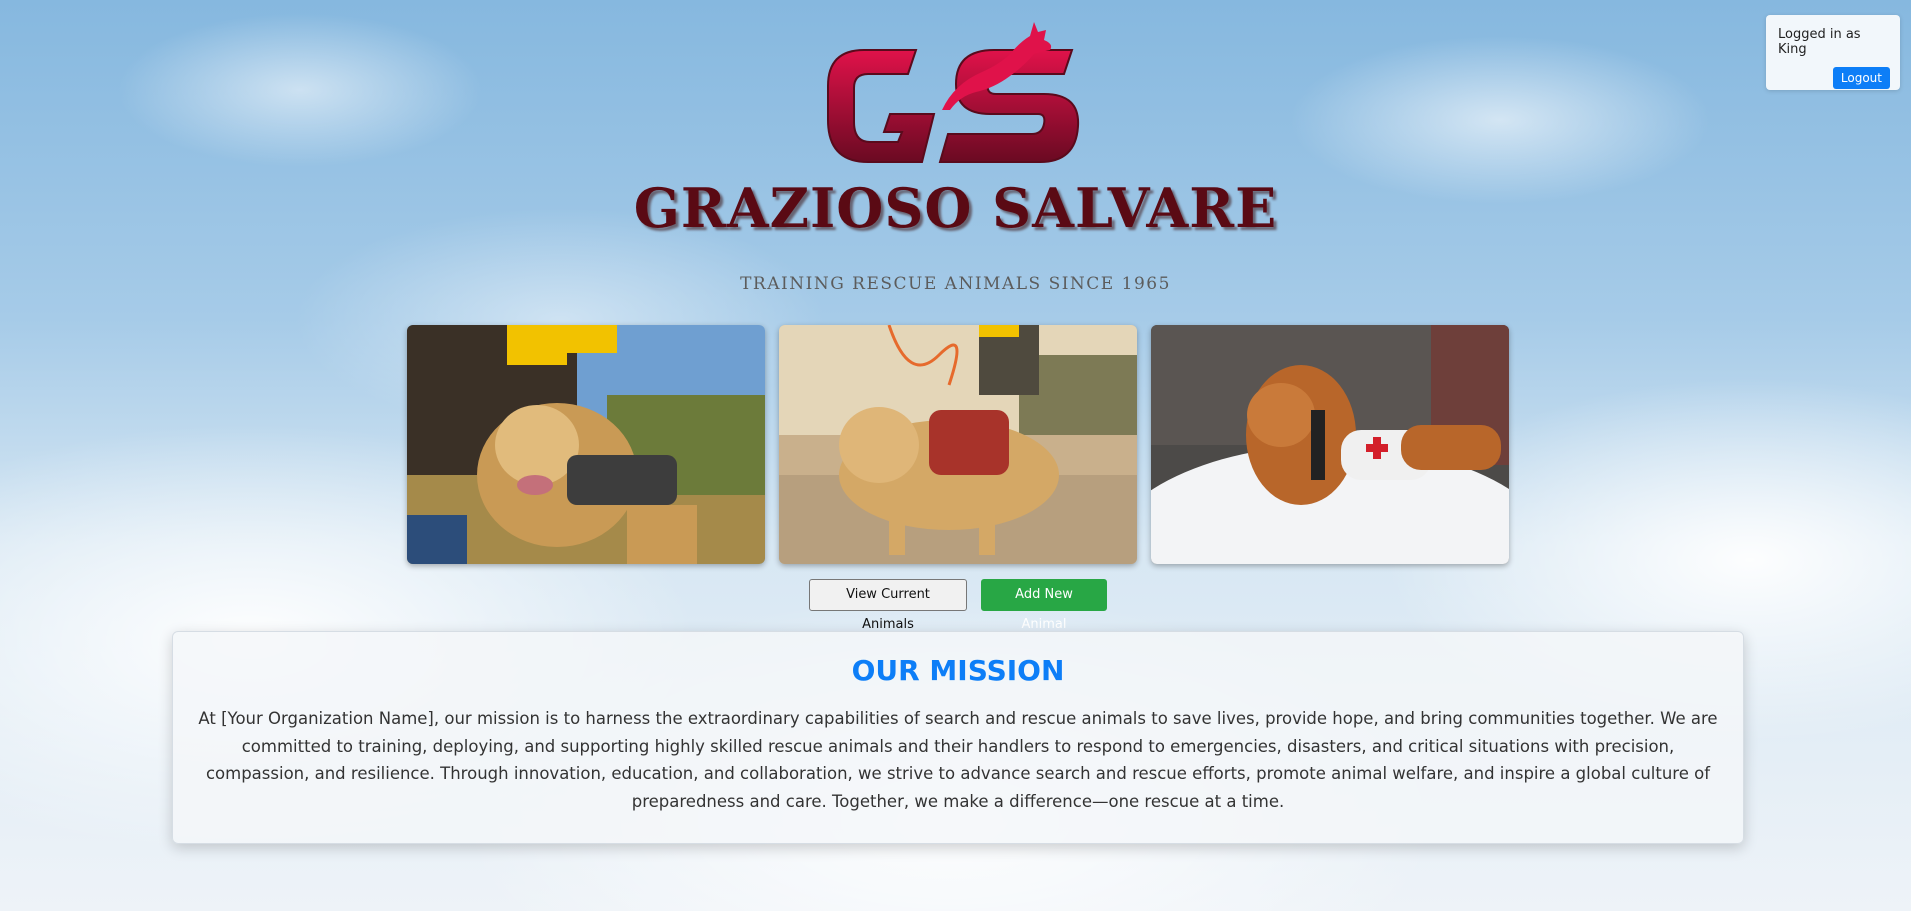 The image size is (1911, 911). Describe the element at coordinates (958, 670) in the screenshot. I see `mission-title: OUR MISSION` at that location.